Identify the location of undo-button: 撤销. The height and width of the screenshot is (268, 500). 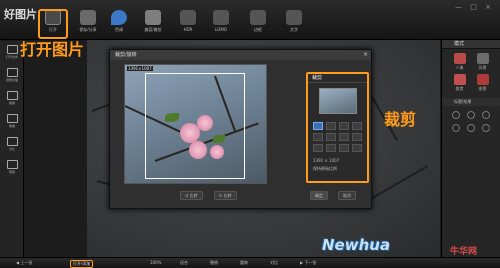
(214, 263).